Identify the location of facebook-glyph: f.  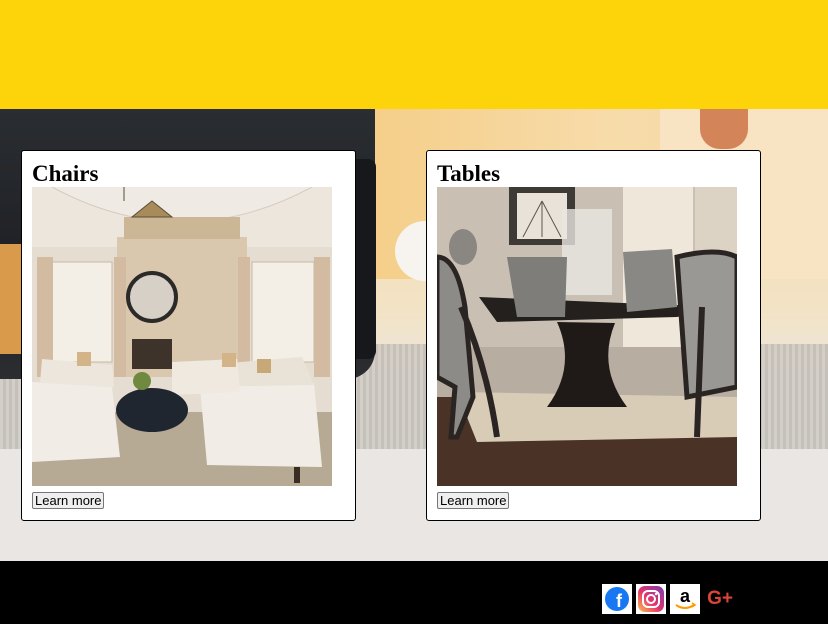
(619, 601).